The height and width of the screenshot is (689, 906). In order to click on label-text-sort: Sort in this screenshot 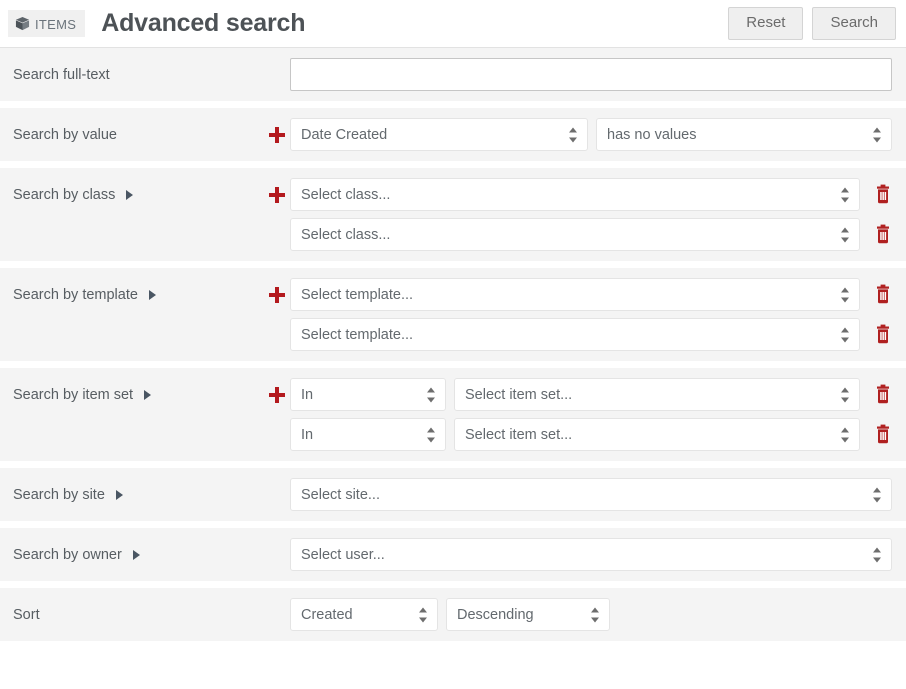, I will do `click(26, 614)`.